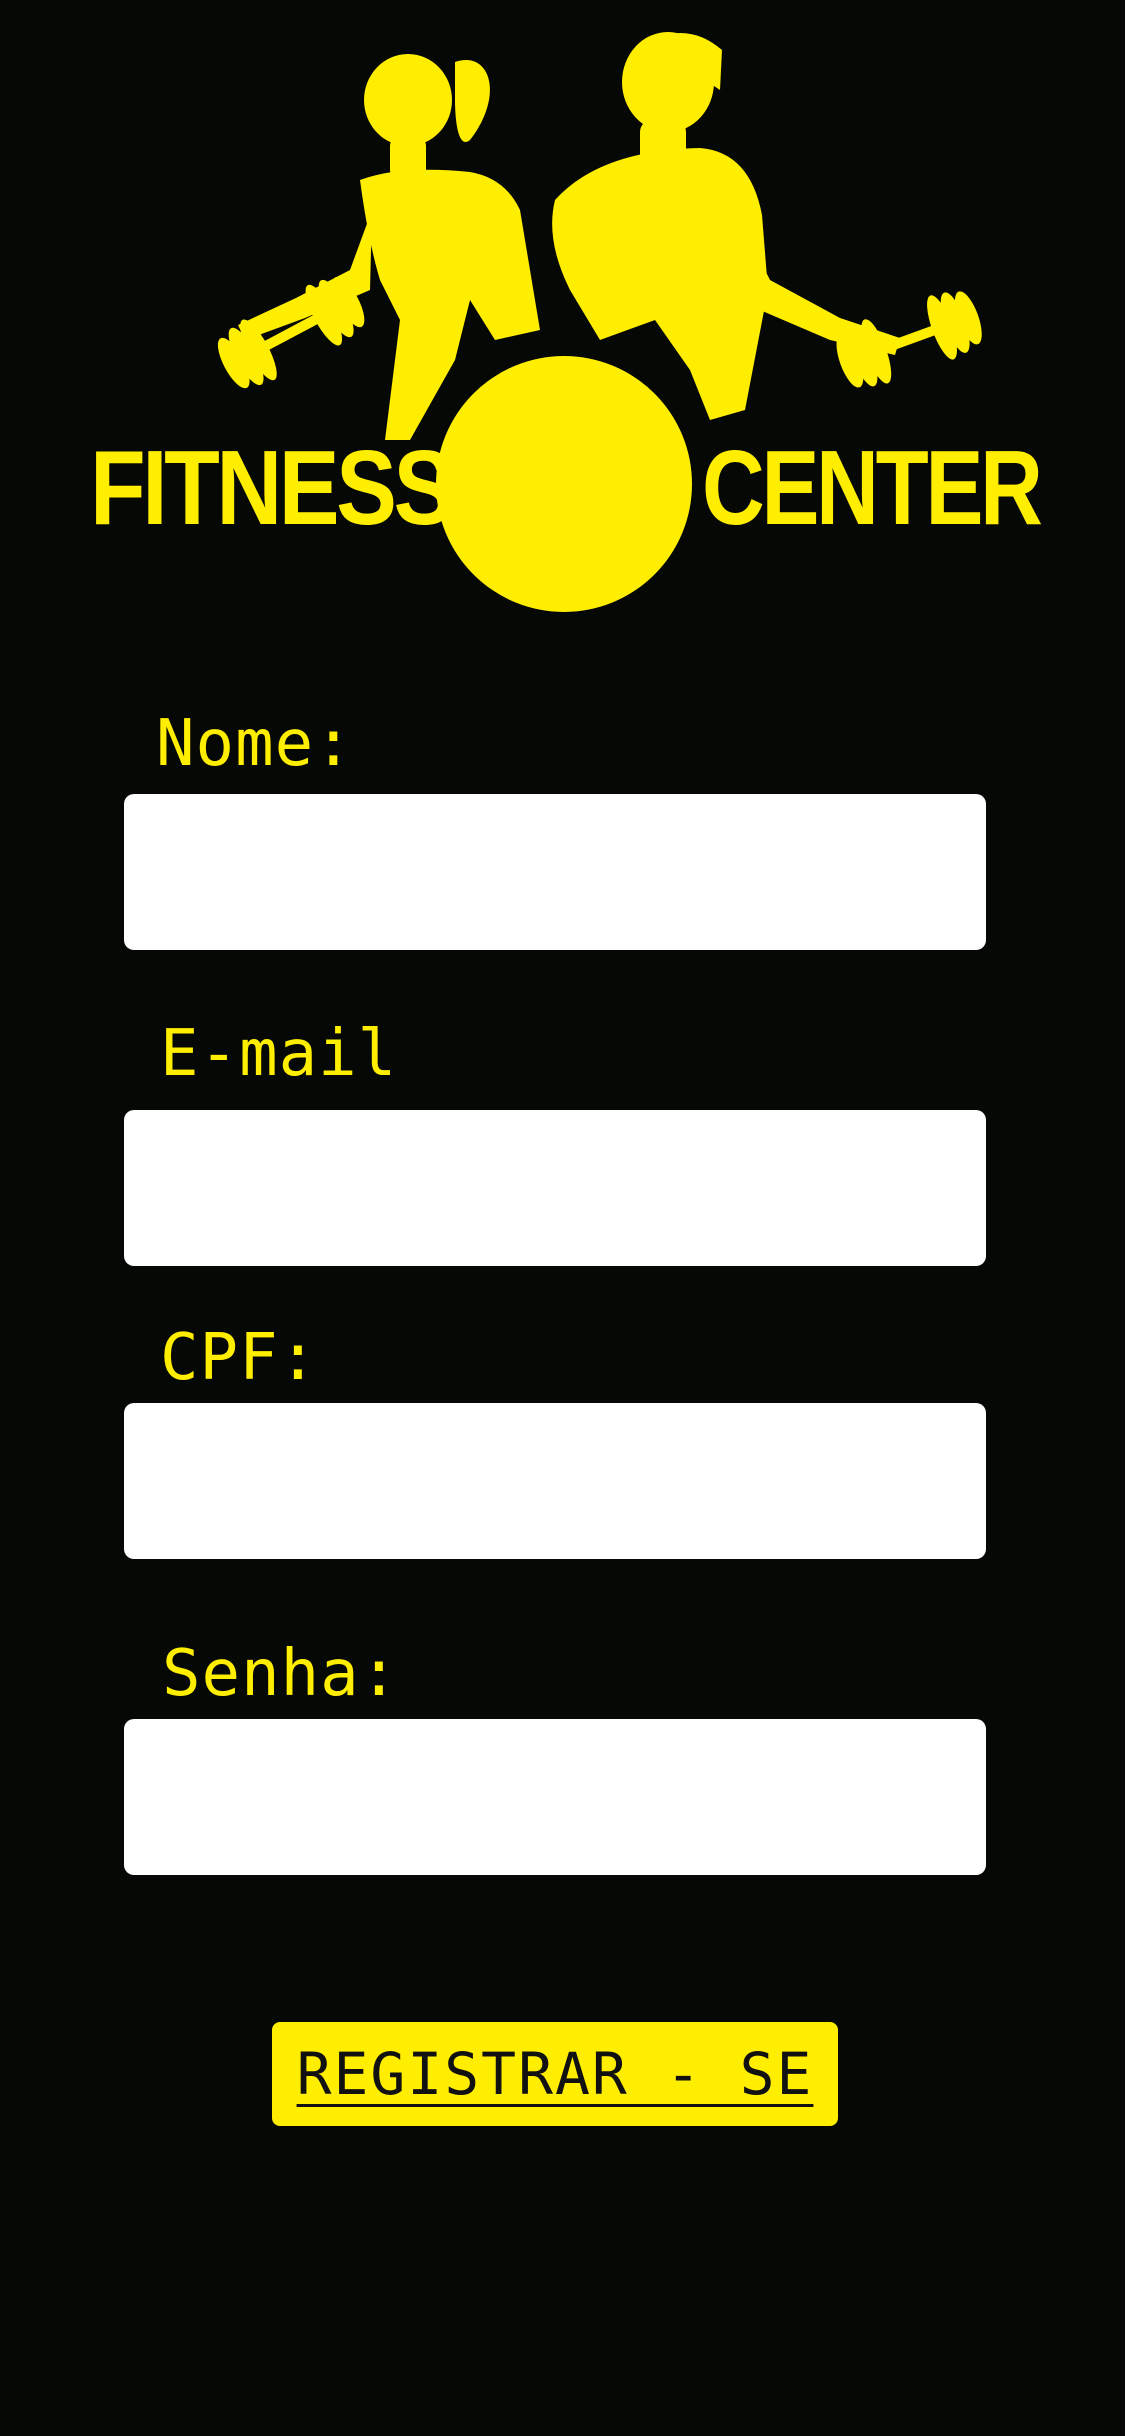  What do you see at coordinates (255, 744) in the screenshot?
I see `name-label: Nome:` at bounding box center [255, 744].